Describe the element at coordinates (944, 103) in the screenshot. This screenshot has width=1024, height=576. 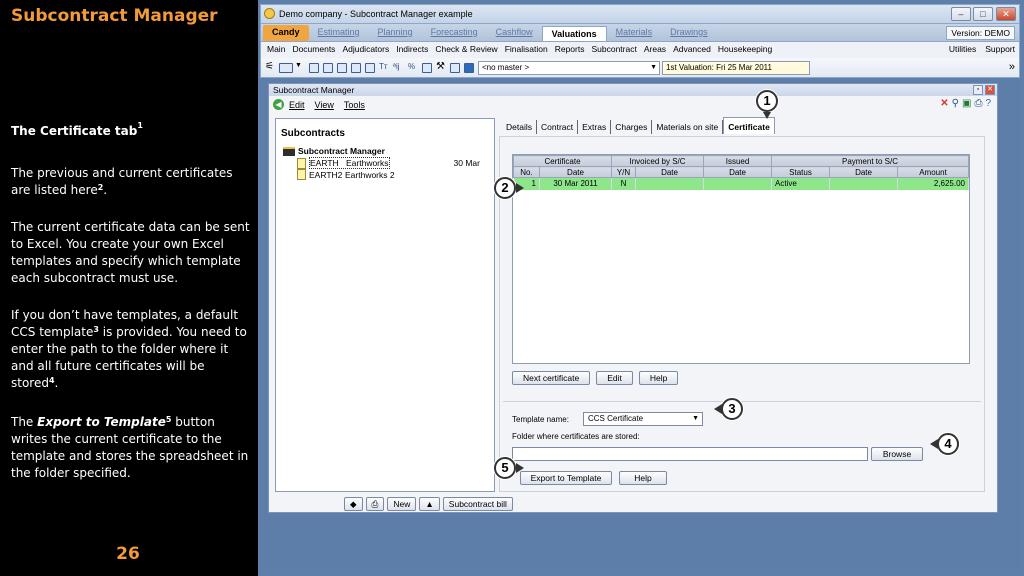
I see `delete-icon: ✕` at that location.